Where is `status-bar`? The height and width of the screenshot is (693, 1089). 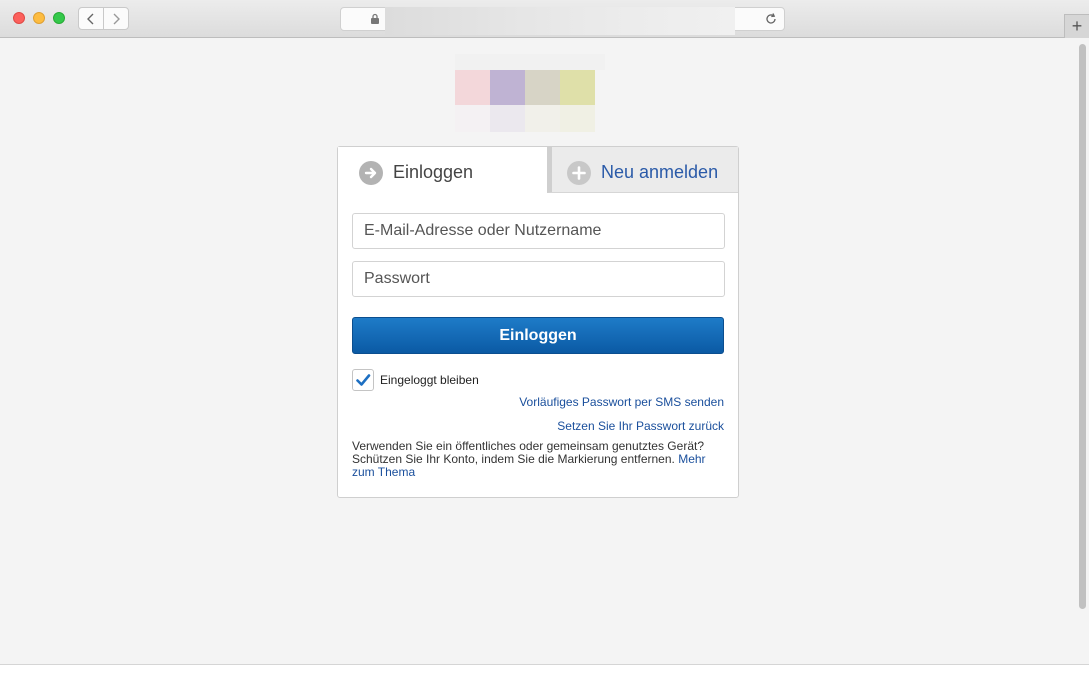
status-bar is located at coordinates (544, 678).